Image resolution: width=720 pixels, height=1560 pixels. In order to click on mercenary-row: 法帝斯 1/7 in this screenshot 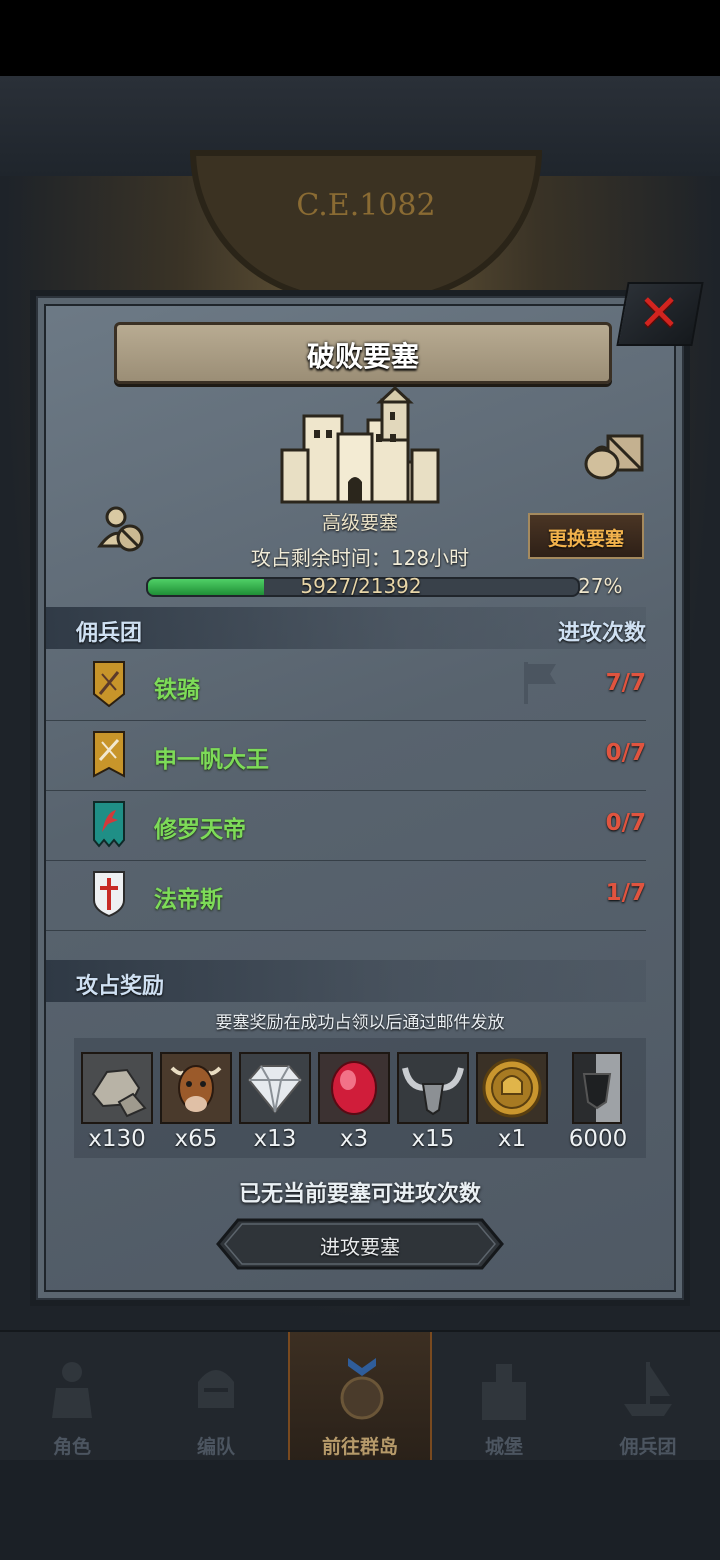, I will do `click(346, 895)`.